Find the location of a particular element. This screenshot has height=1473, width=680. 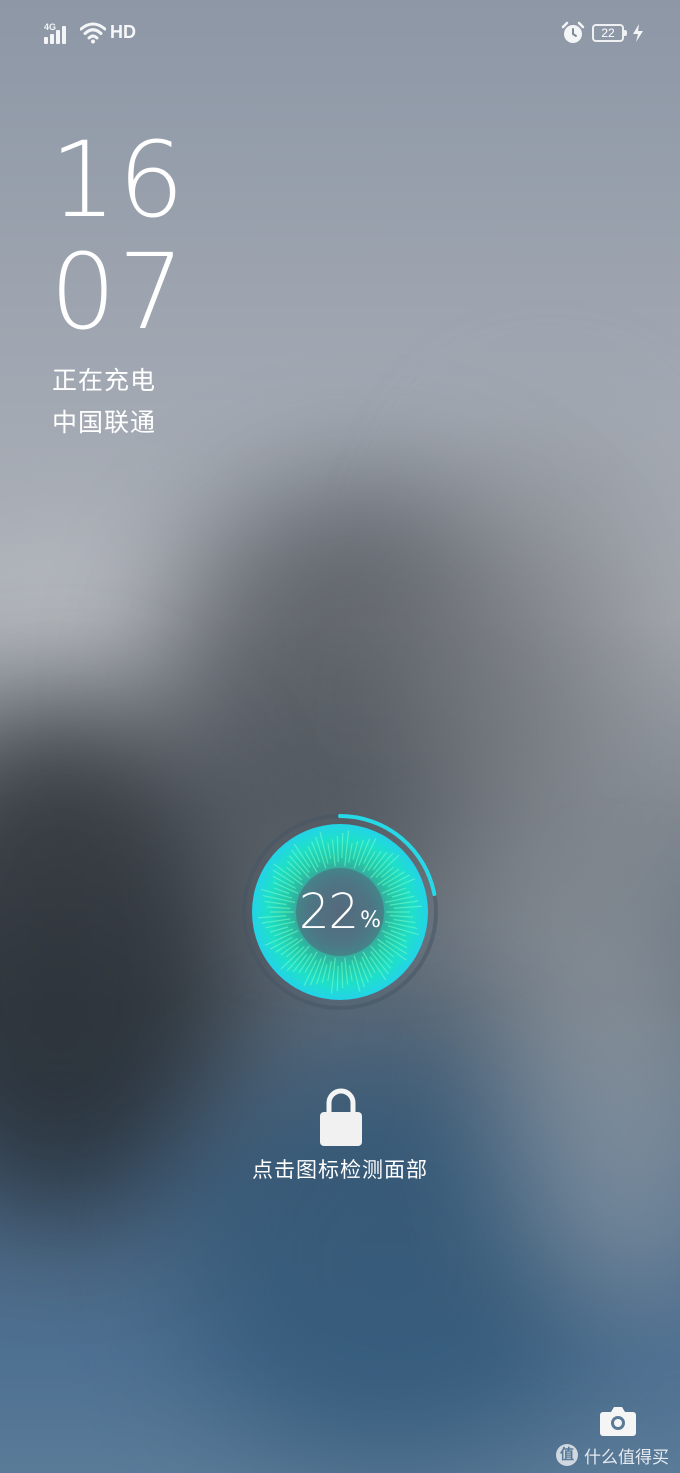

charge-percentage: 22 % is located at coordinates (340, 912).